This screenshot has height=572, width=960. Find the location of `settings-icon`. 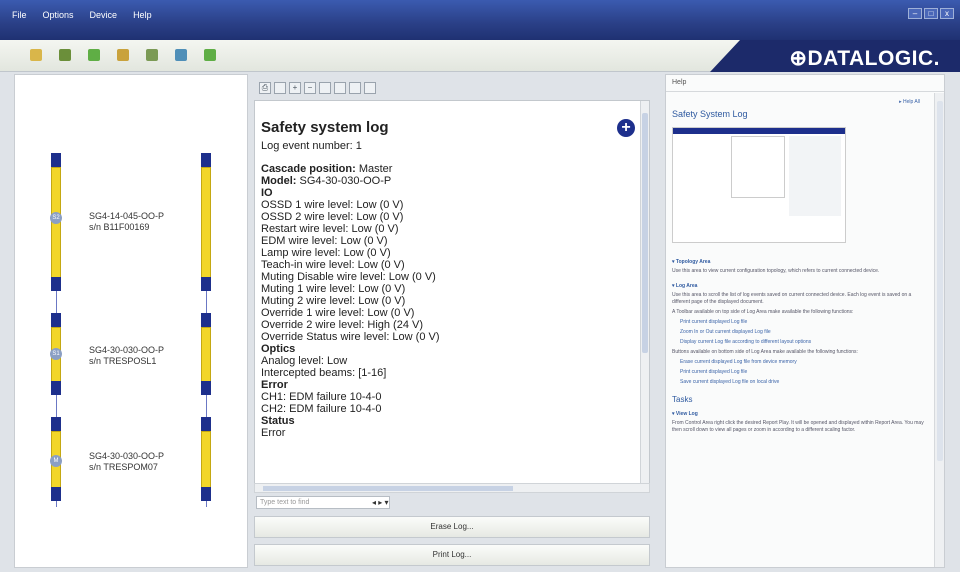

settings-icon is located at coordinates (152, 55).